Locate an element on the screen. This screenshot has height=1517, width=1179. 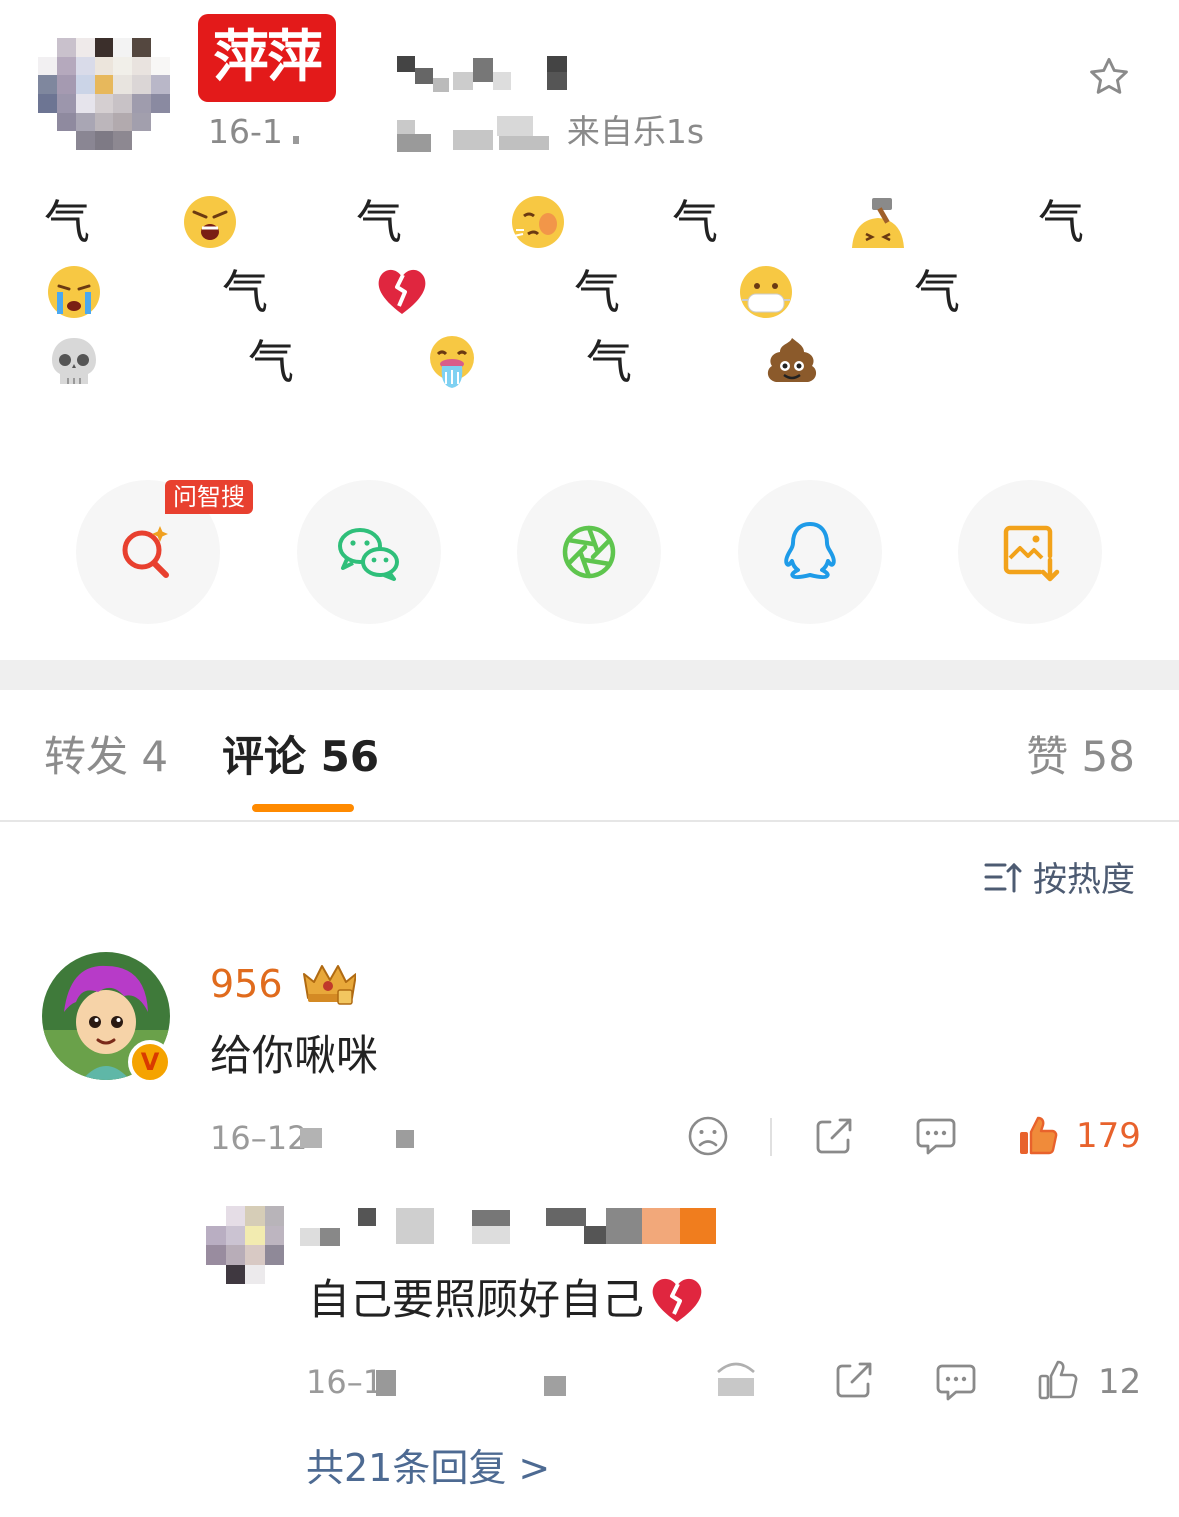
author-avatar is located at coordinates (104, 94).